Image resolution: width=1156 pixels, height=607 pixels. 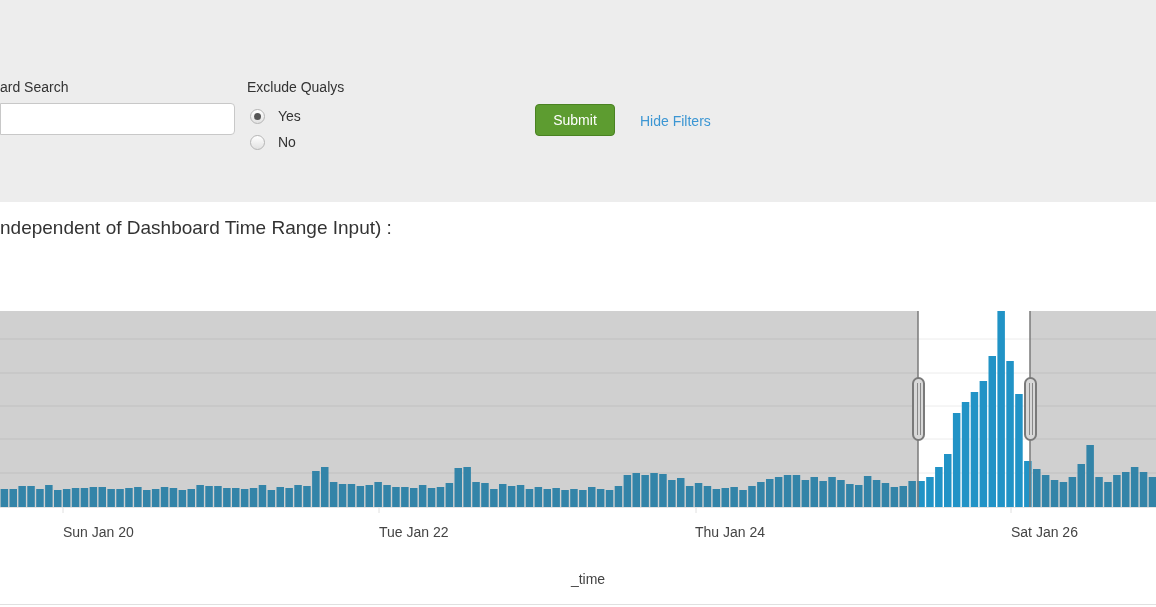 What do you see at coordinates (35, 87) in the screenshot?
I see `field-label: ard Search` at bounding box center [35, 87].